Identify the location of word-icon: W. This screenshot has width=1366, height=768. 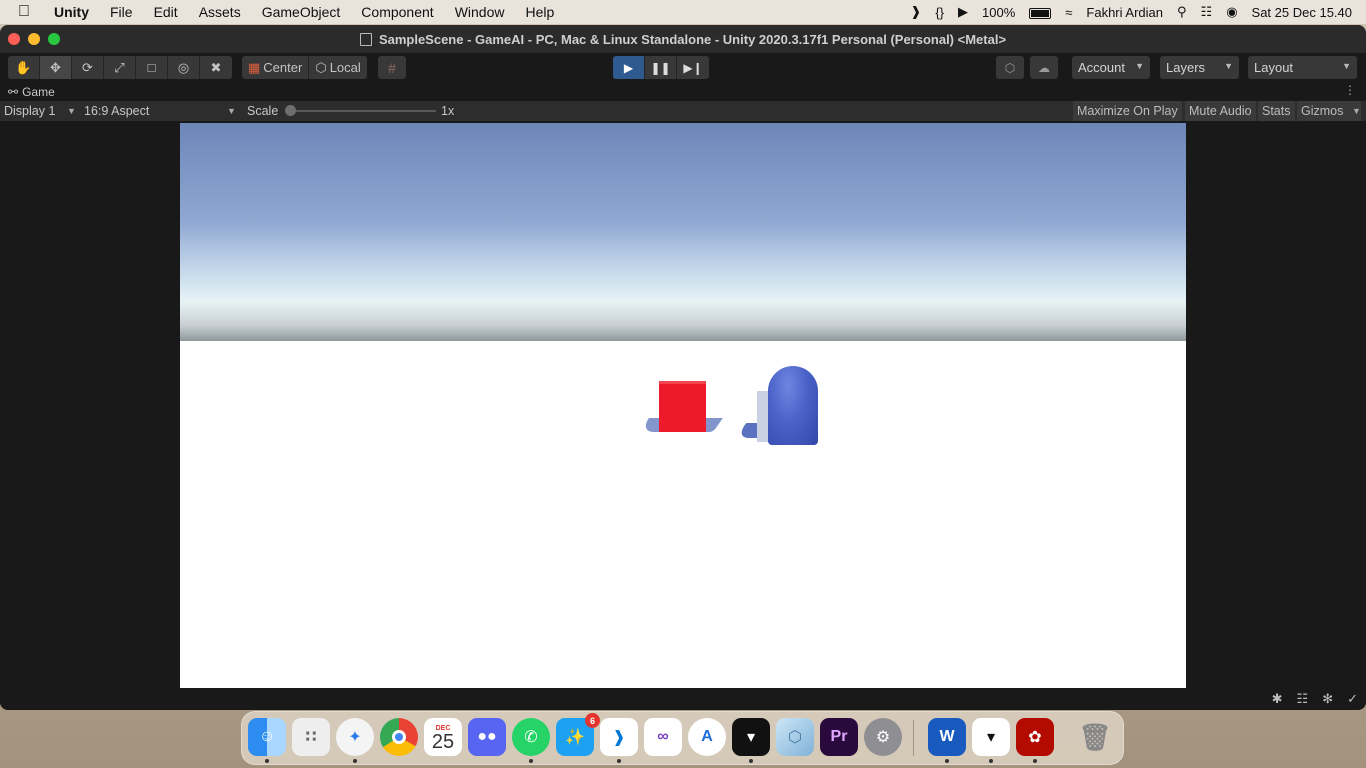
(947, 737).